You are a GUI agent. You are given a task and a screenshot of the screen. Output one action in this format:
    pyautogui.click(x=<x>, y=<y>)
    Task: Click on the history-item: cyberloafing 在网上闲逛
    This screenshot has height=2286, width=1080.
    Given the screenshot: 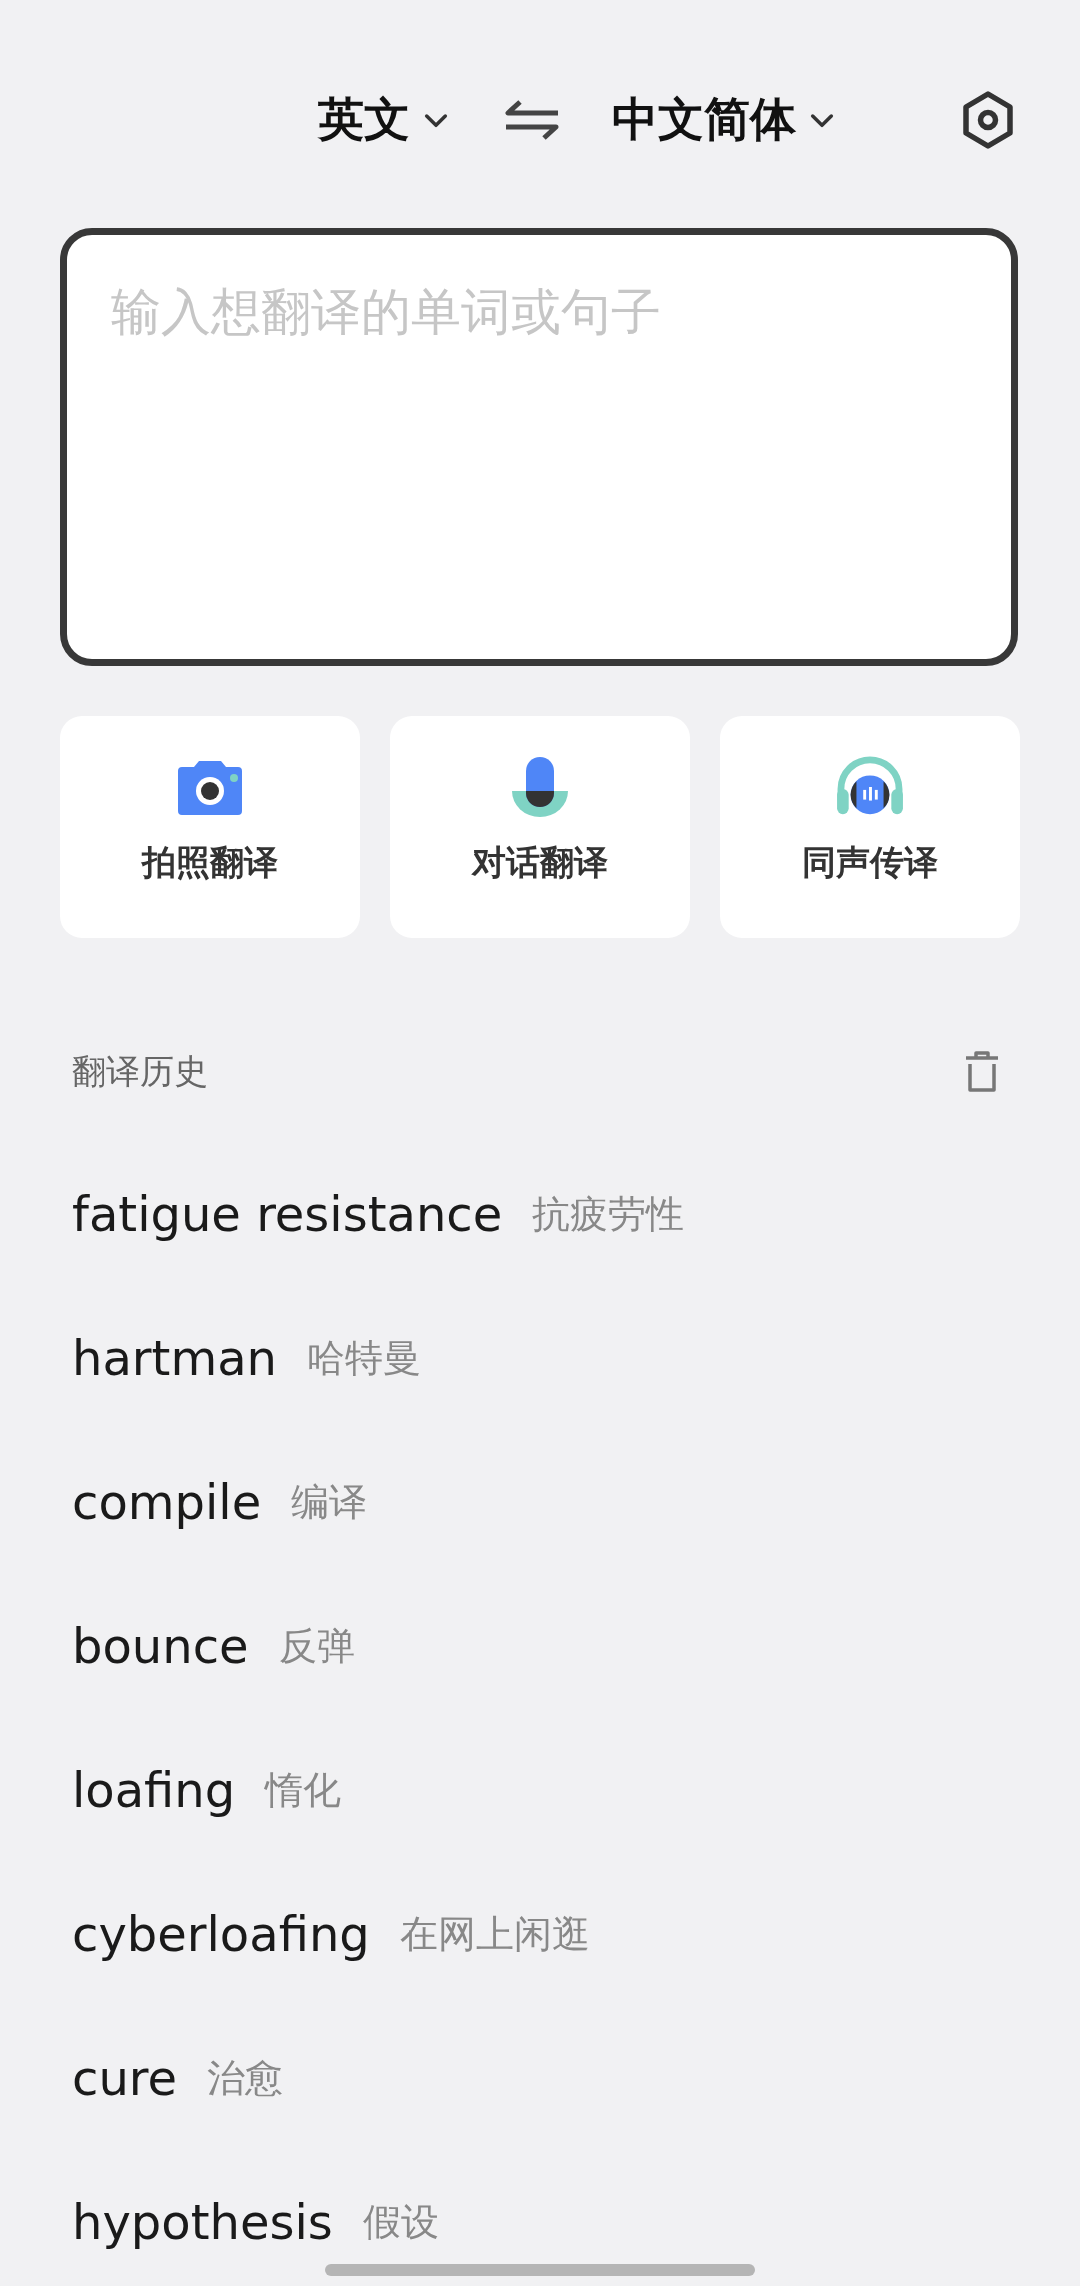 What is the action you would take?
    pyautogui.click(x=540, y=1934)
    